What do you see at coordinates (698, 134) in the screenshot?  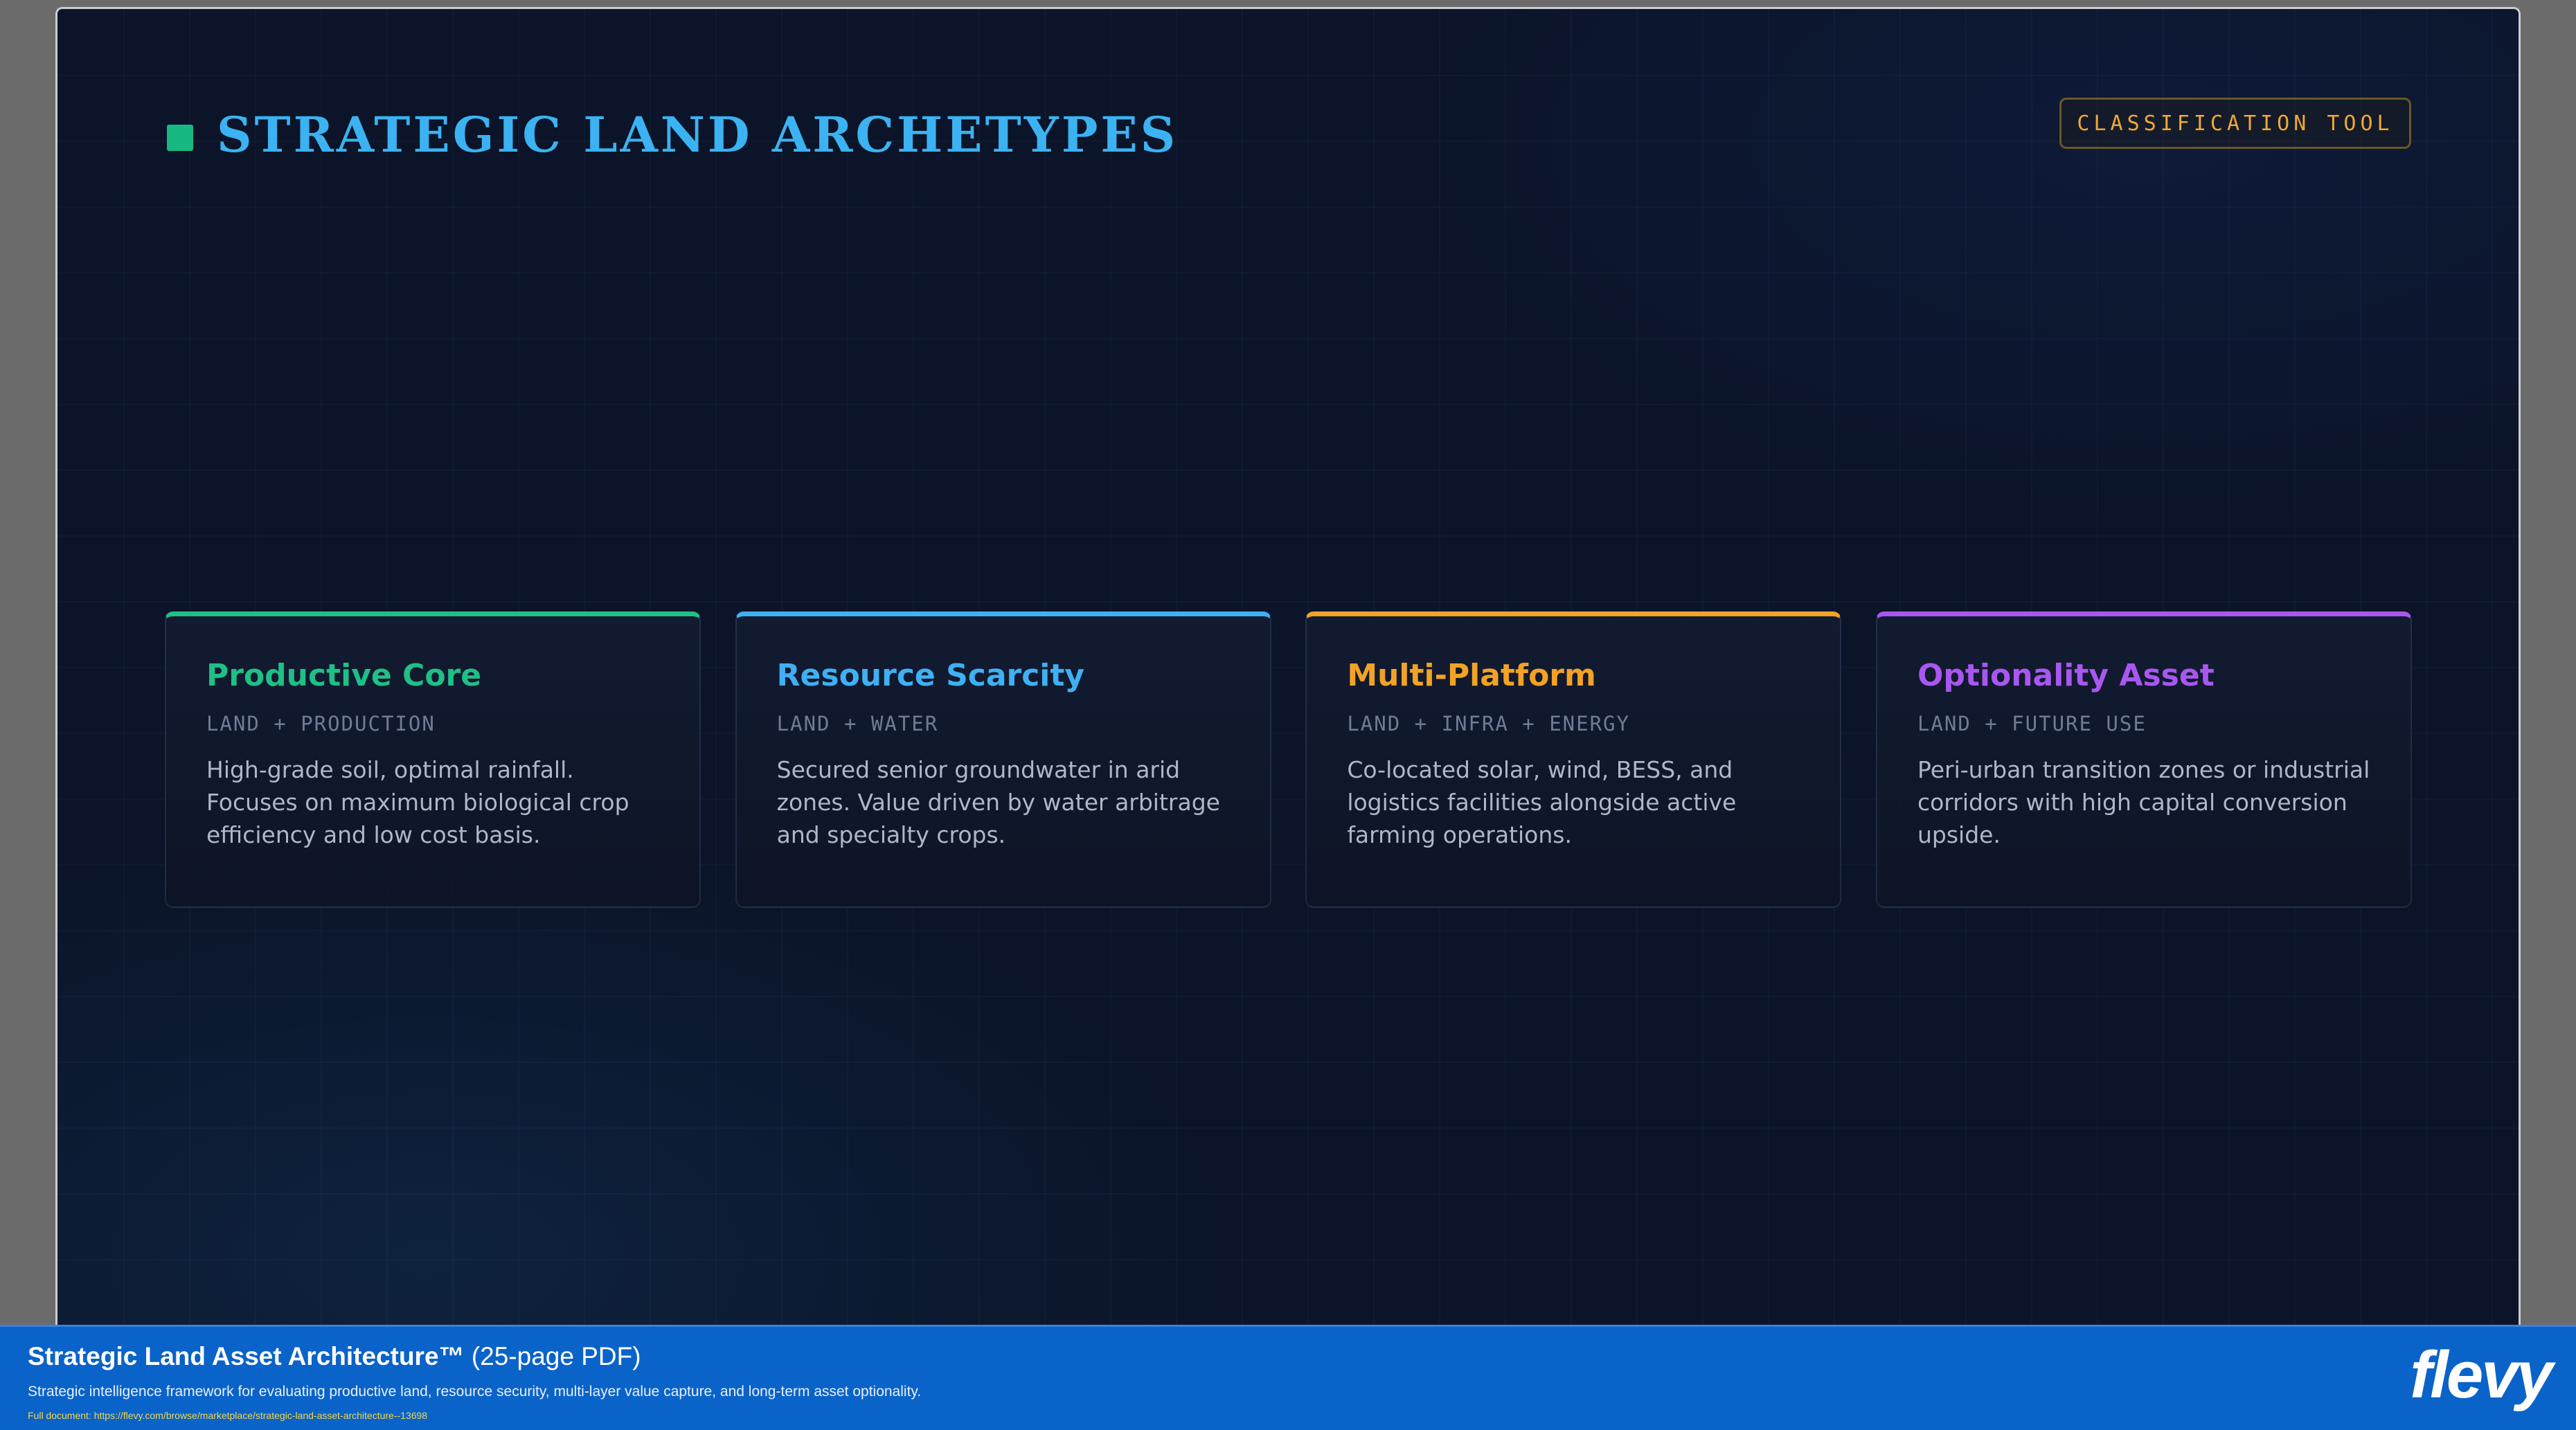 I see `slide-title: STRATEGIC LAND ARCHETYPES` at bounding box center [698, 134].